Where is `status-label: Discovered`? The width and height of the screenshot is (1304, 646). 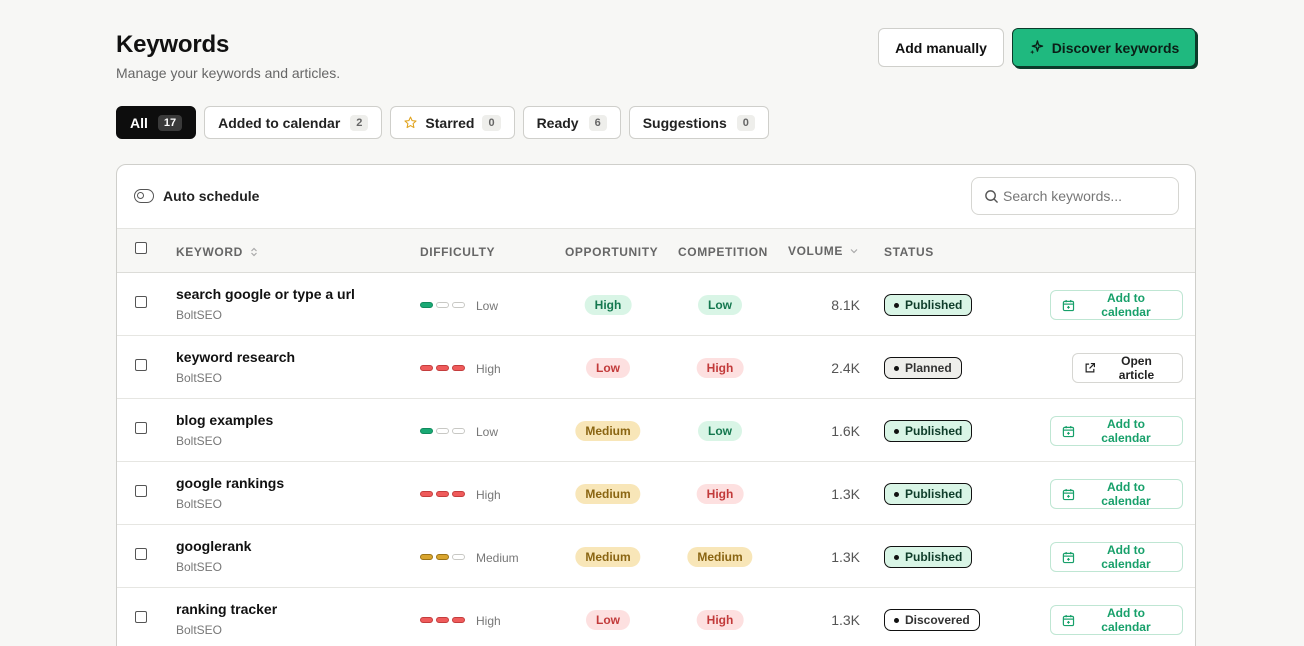
status-label: Discovered is located at coordinates (937, 620).